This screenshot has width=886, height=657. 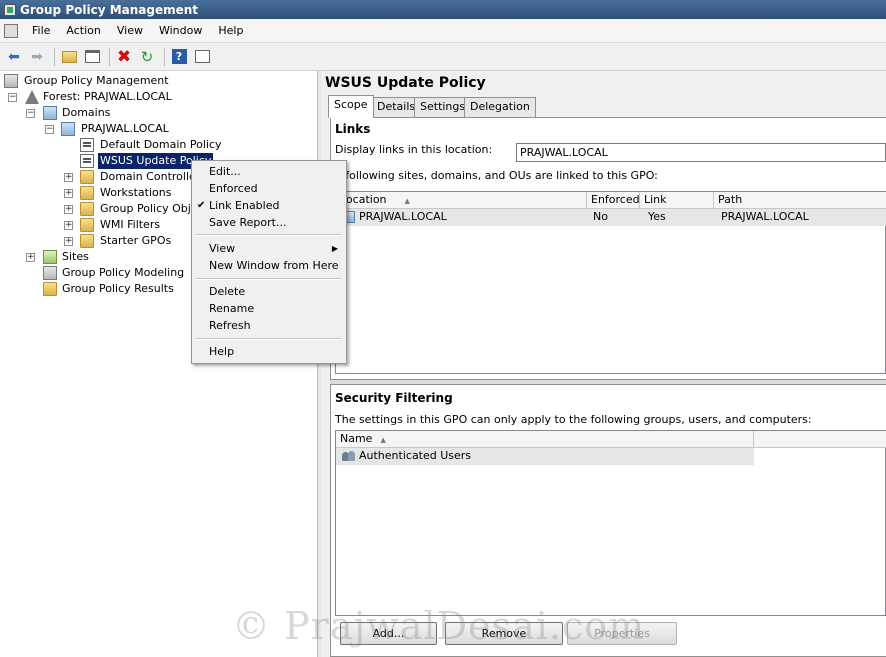 I want to click on menu-help: Help, so click(x=230, y=30).